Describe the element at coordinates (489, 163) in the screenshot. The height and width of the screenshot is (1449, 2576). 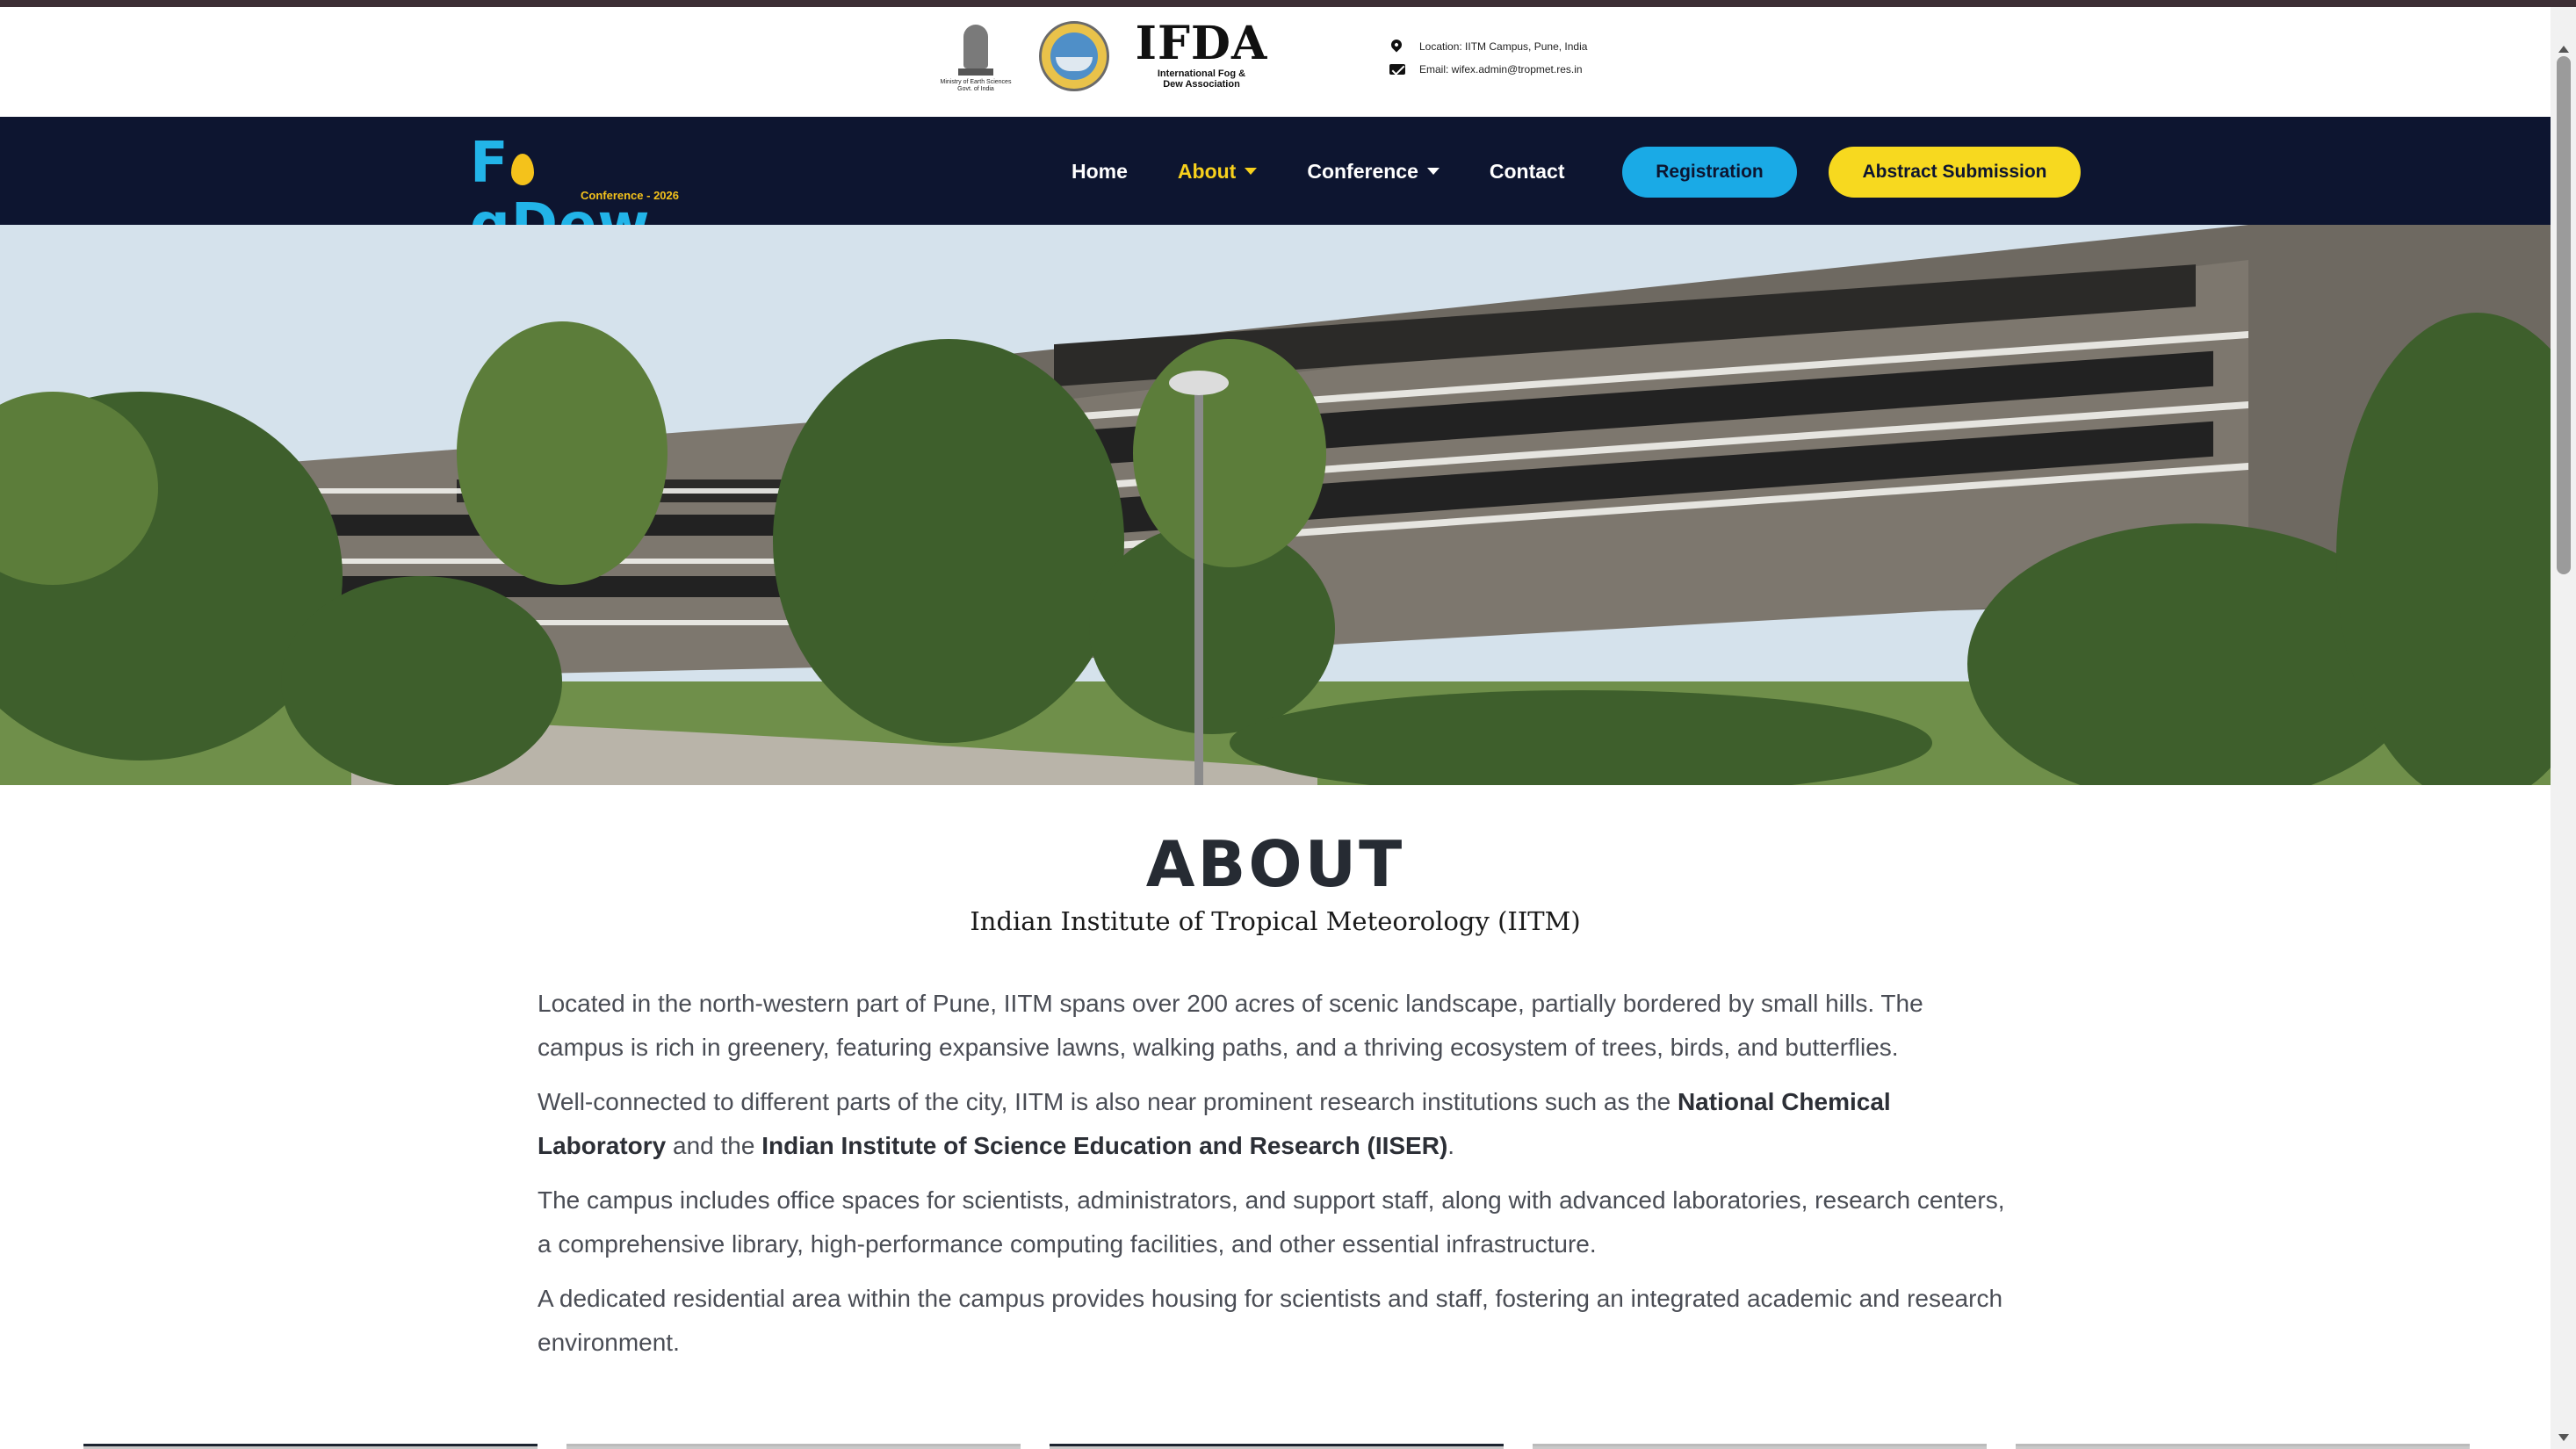
I see `logo-f: F` at that location.